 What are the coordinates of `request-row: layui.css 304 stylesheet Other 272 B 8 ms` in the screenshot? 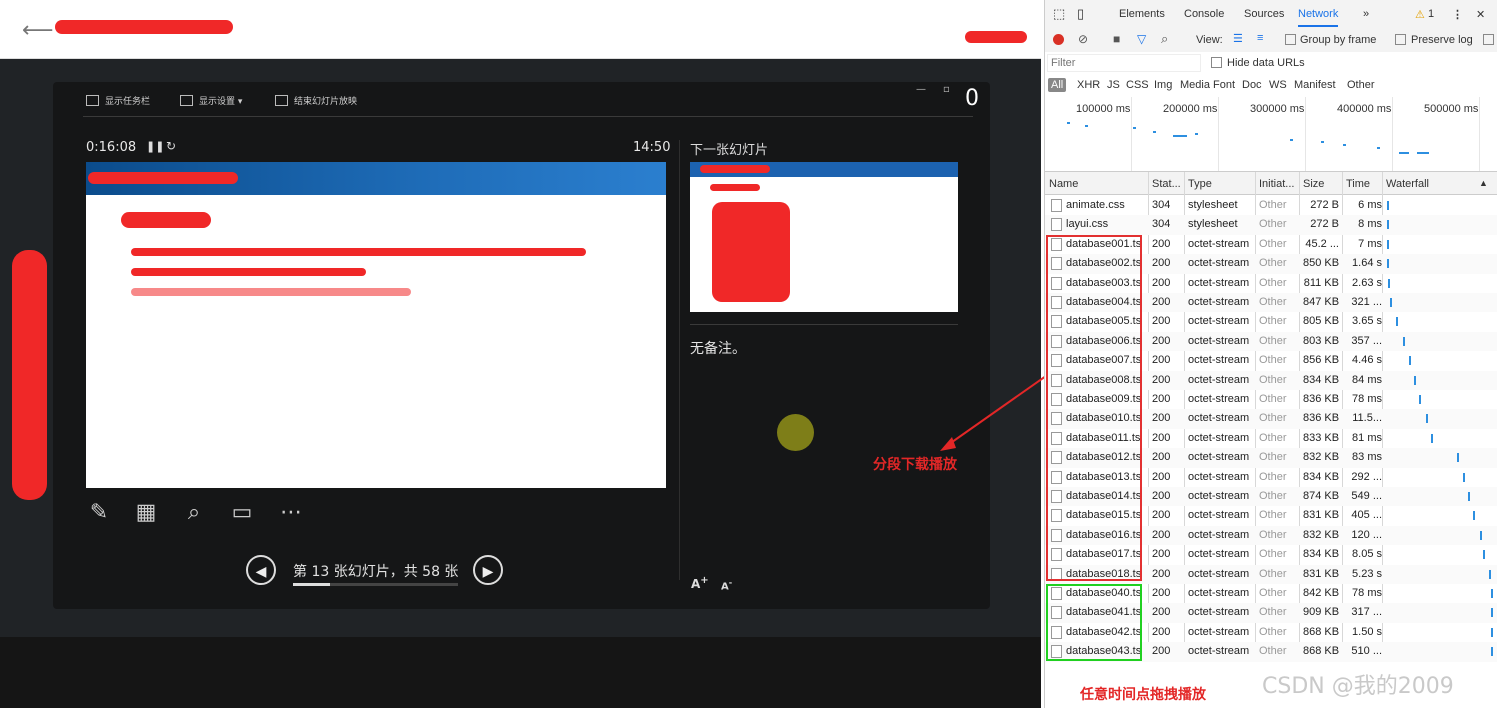 It's located at (1271, 225).